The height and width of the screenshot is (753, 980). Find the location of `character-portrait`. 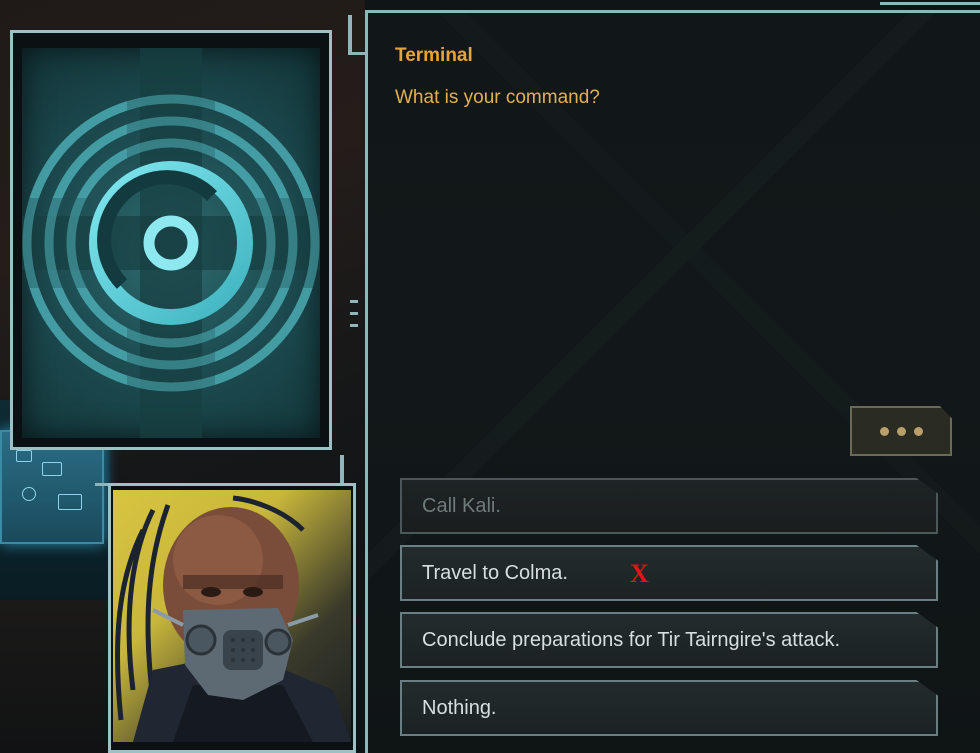

character-portrait is located at coordinates (232, 616).